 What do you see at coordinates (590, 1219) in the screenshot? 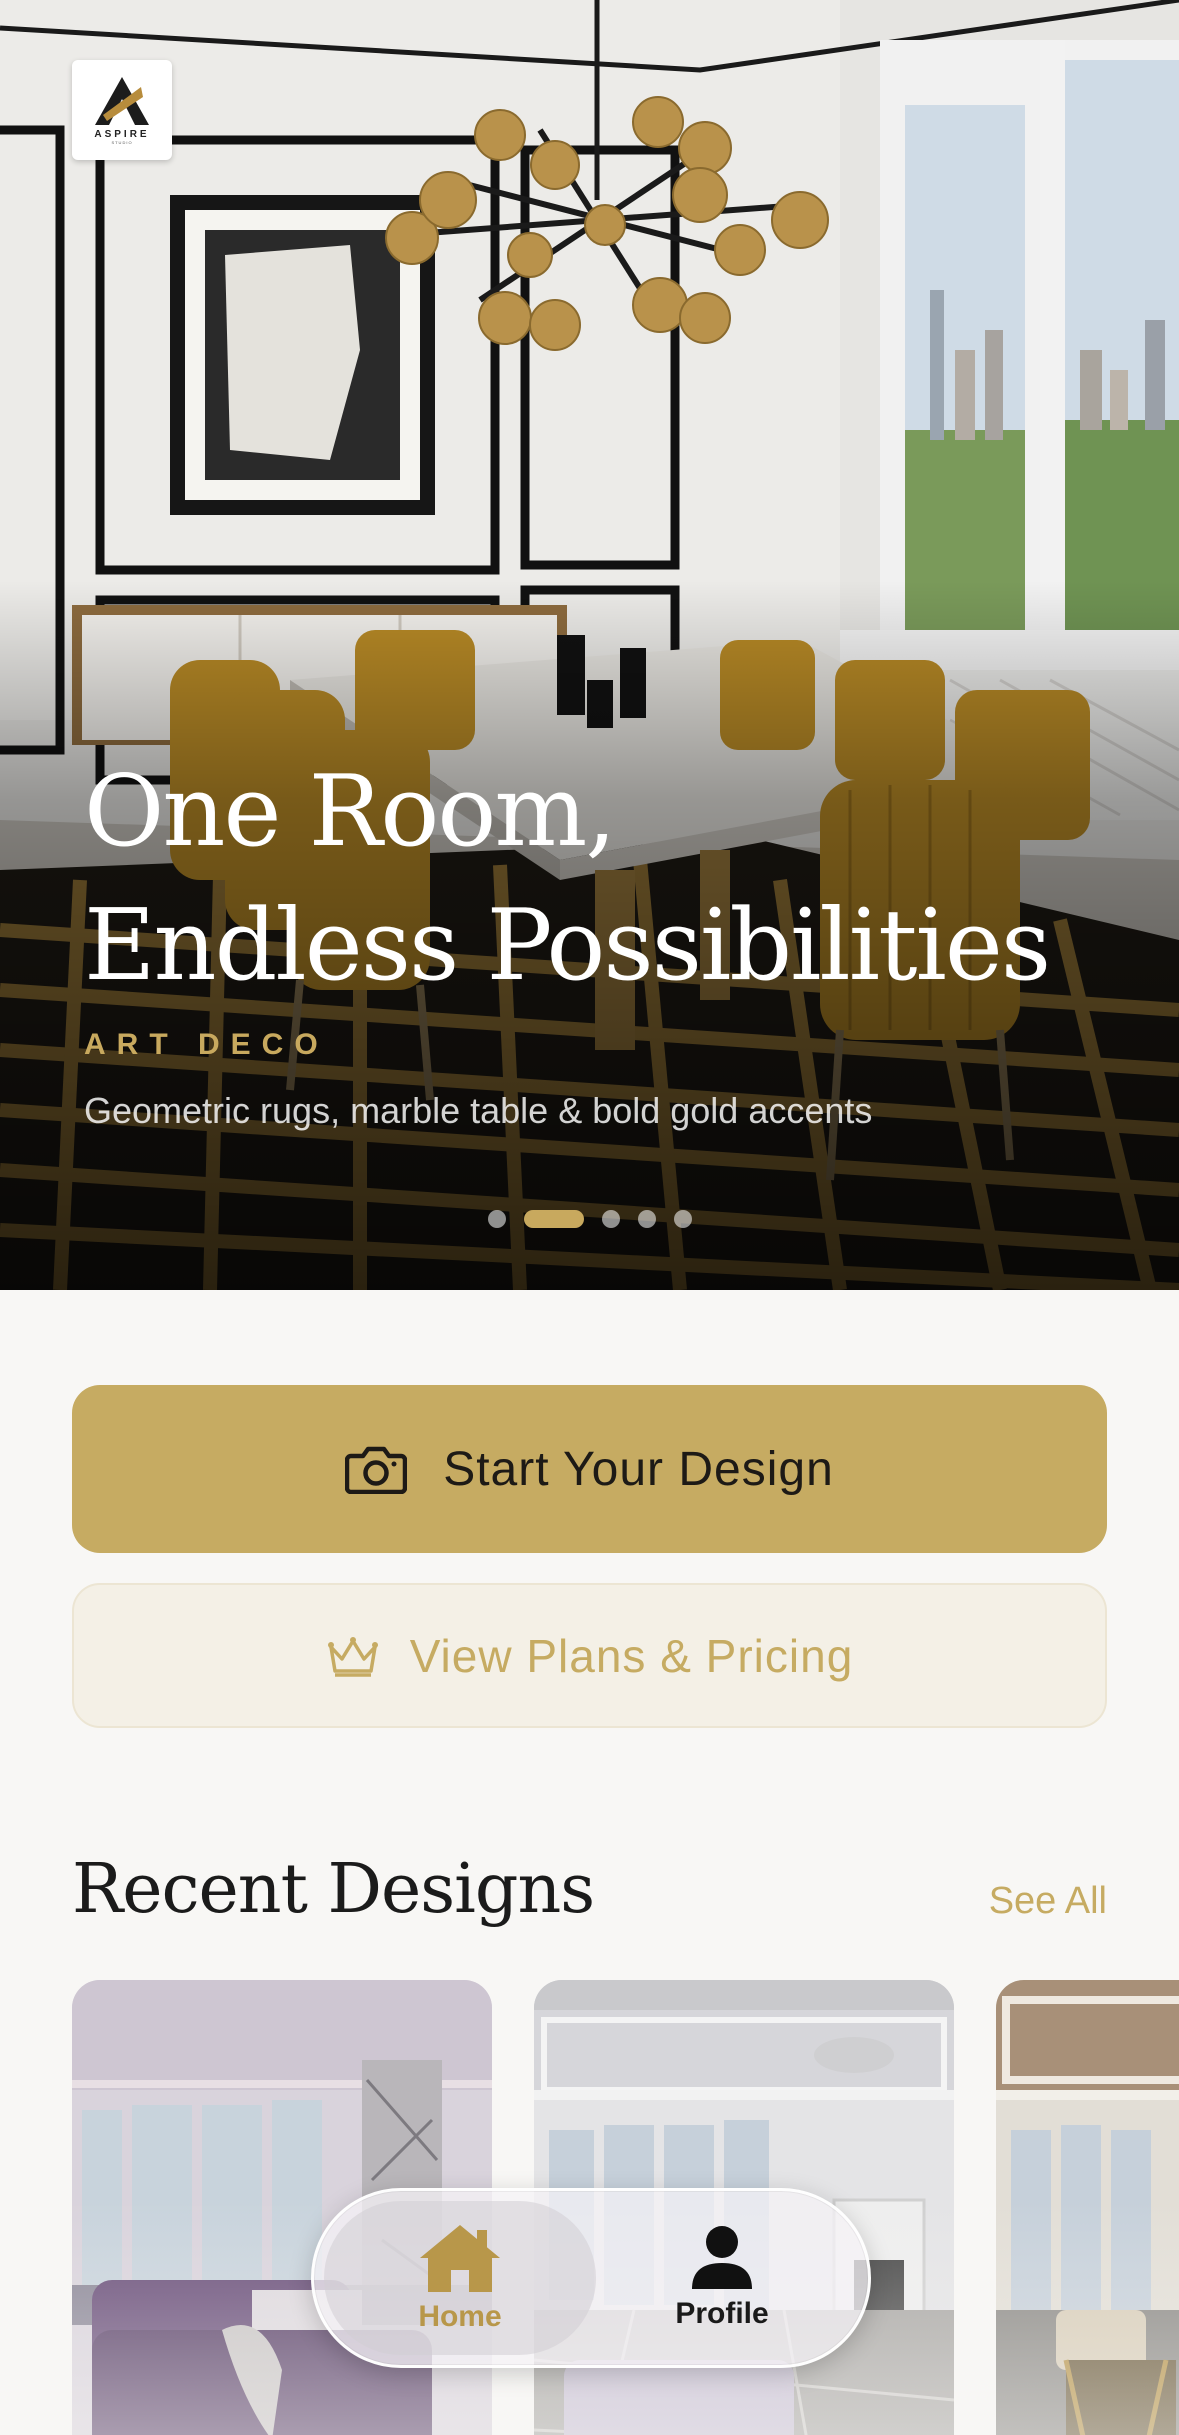
I see `carousel-dots` at bounding box center [590, 1219].